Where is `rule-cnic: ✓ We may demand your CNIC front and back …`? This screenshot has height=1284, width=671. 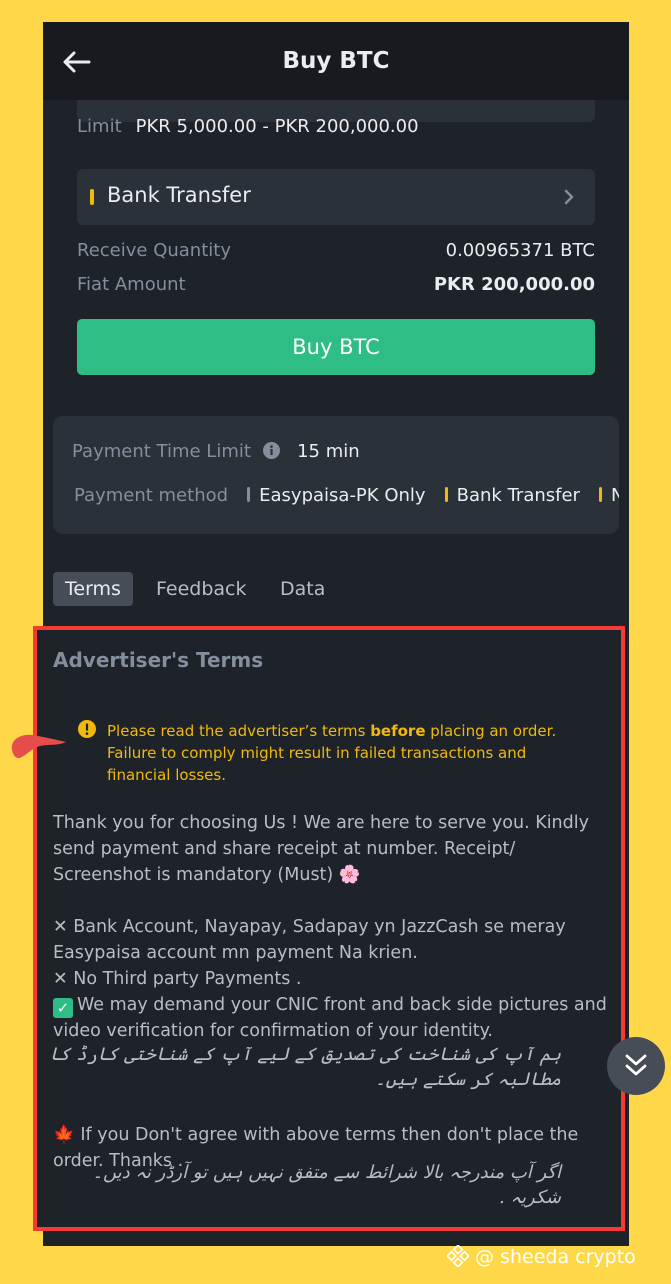
rule-cnic: ✓ We may demand your CNIC front and back … is located at coordinates (330, 1018).